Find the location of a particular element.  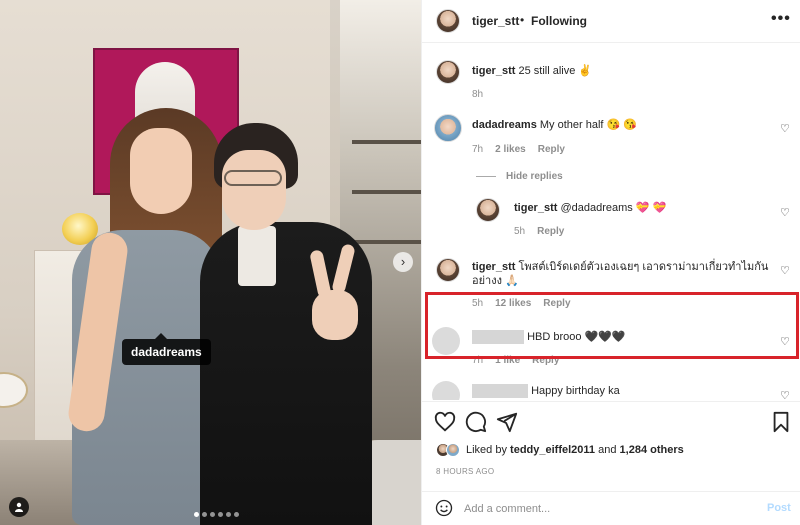

share-icon is located at coordinates (507, 422).